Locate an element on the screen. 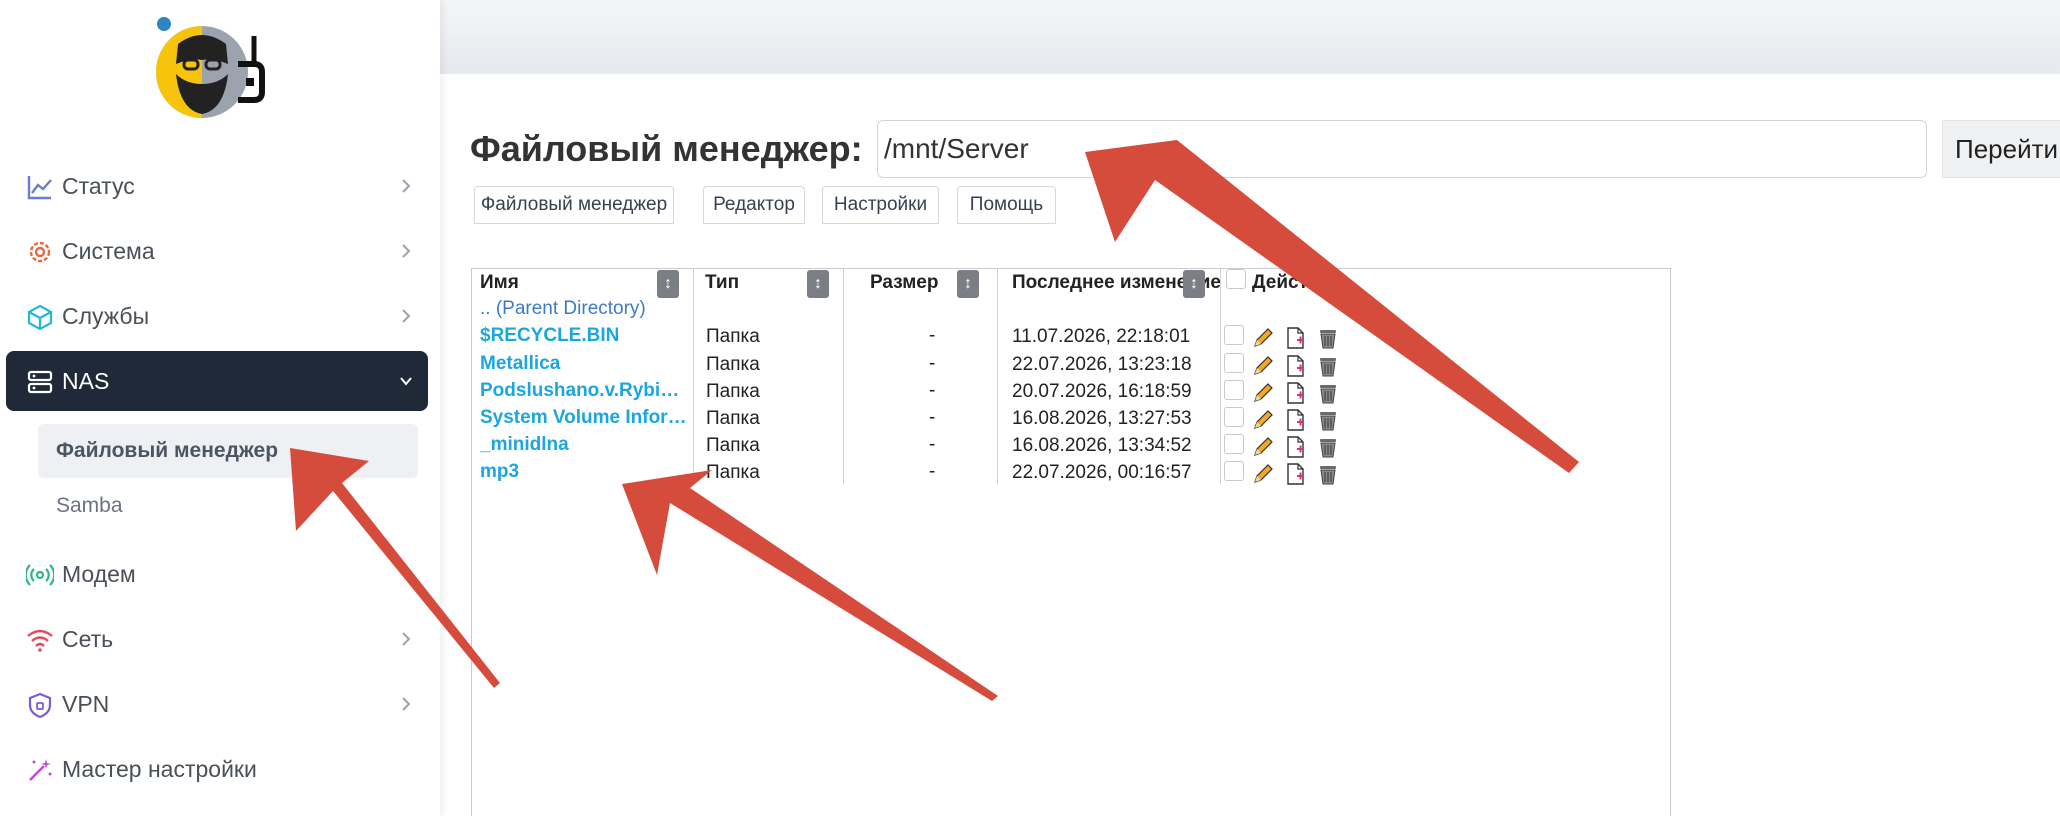  broadcast-icon is located at coordinates (40, 575).